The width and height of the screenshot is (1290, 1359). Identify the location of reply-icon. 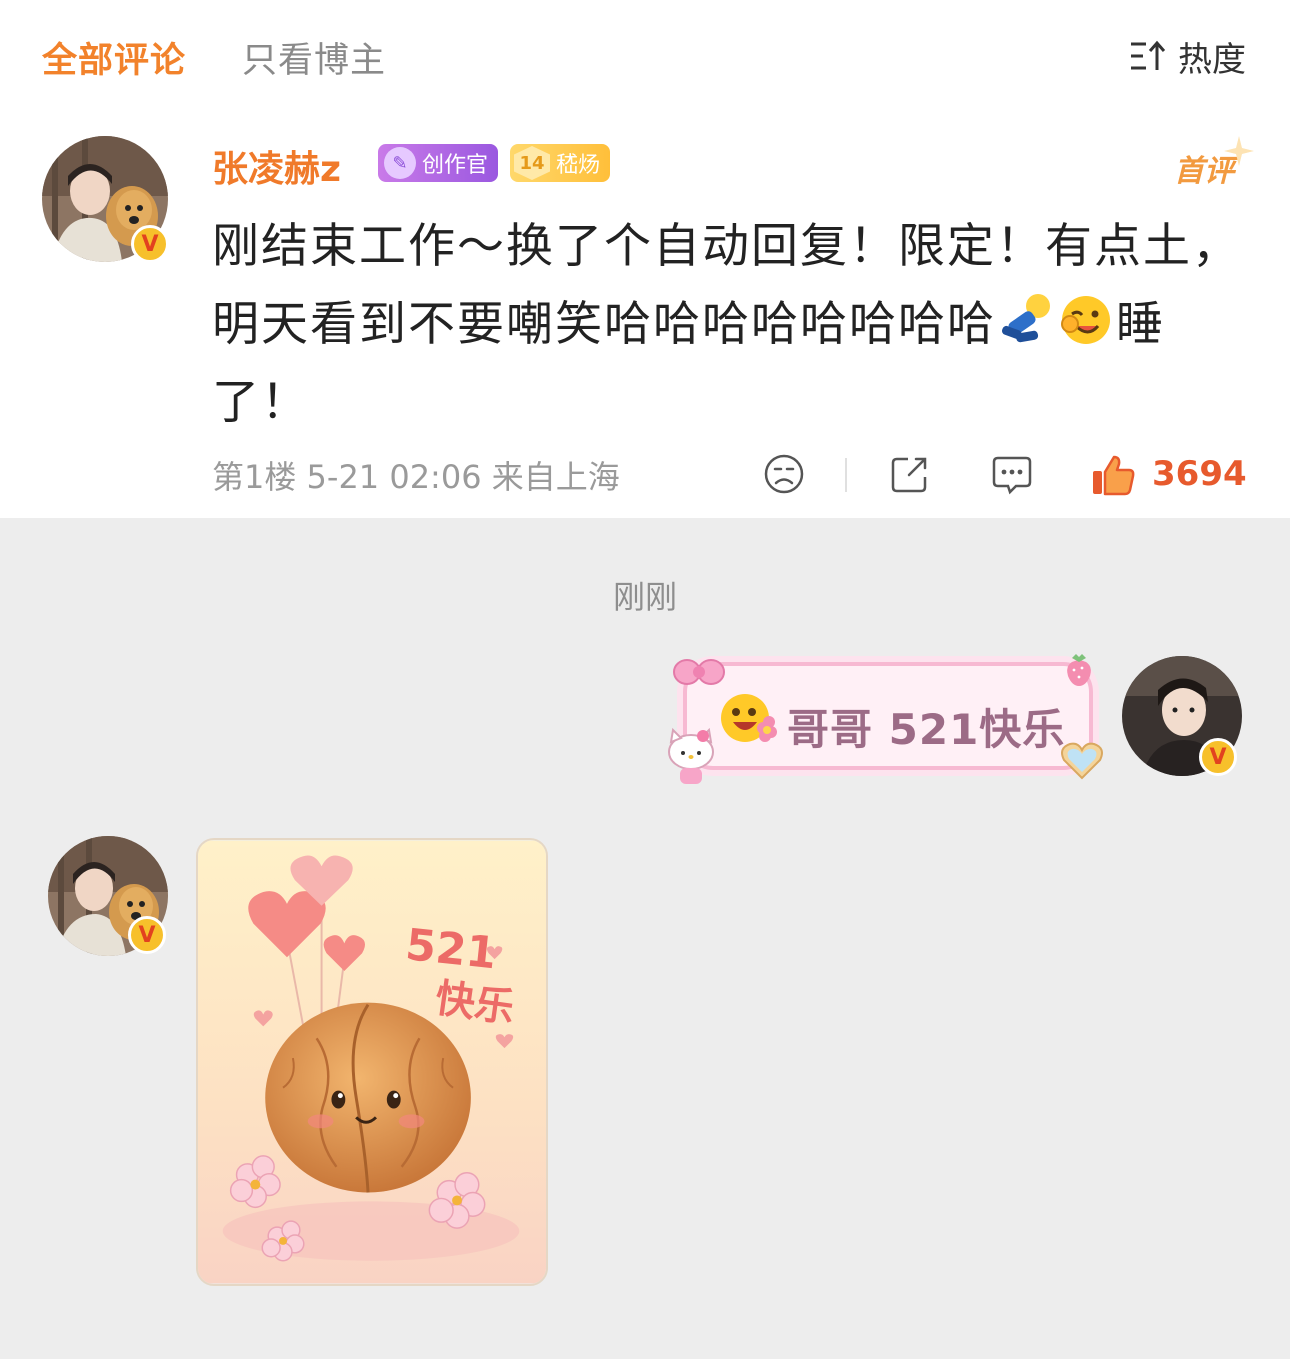
(1012, 474).